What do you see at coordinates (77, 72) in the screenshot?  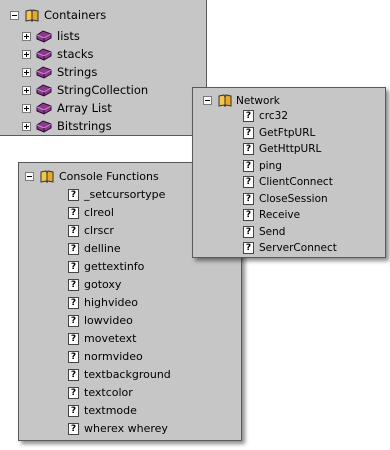 I see `tree-item-label: Strings` at bounding box center [77, 72].